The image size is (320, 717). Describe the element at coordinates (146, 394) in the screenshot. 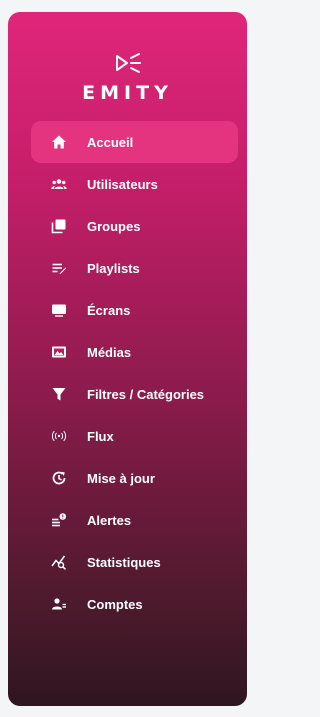

I see `sidebar-item-label: Filtres / Catégories` at that location.